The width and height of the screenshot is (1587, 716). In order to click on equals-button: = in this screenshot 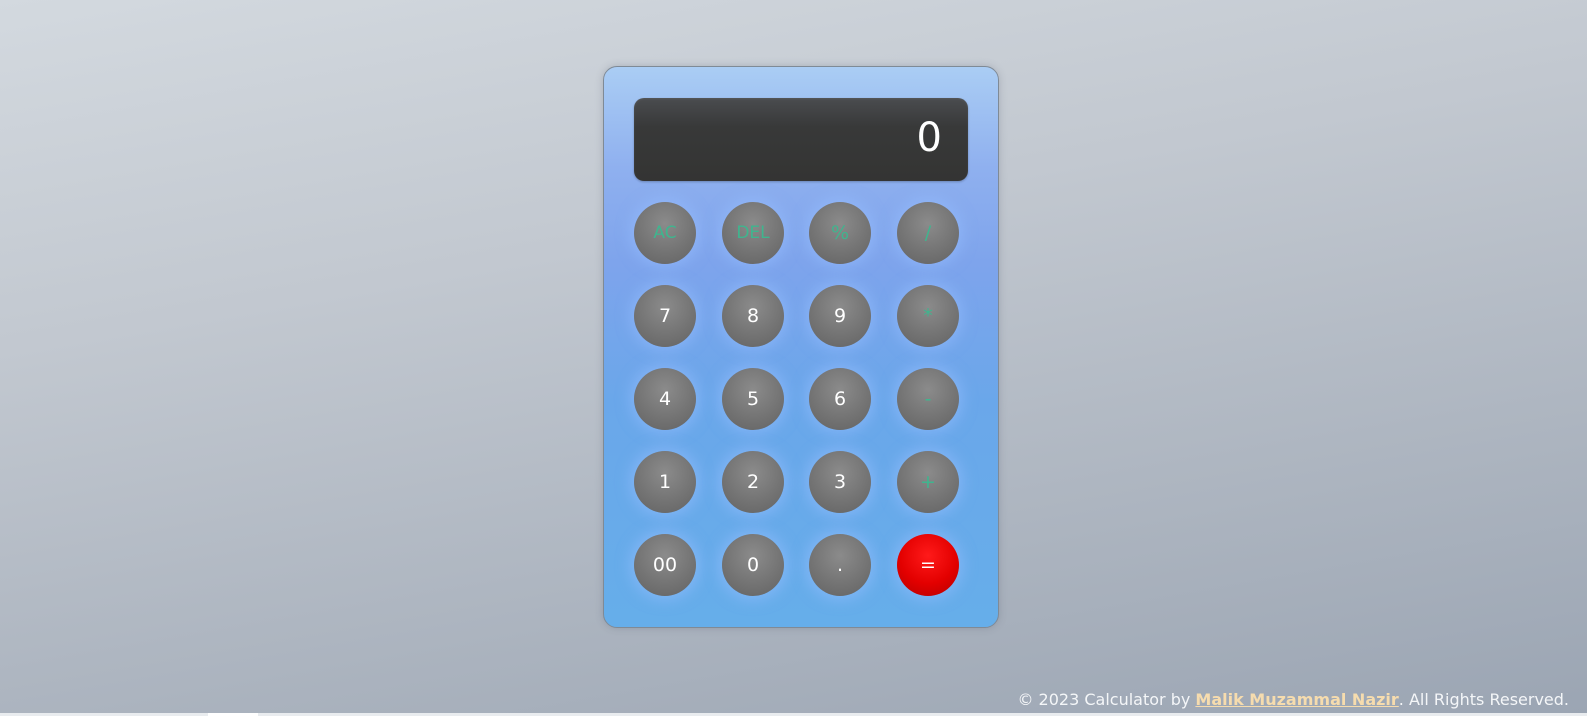, I will do `click(928, 565)`.